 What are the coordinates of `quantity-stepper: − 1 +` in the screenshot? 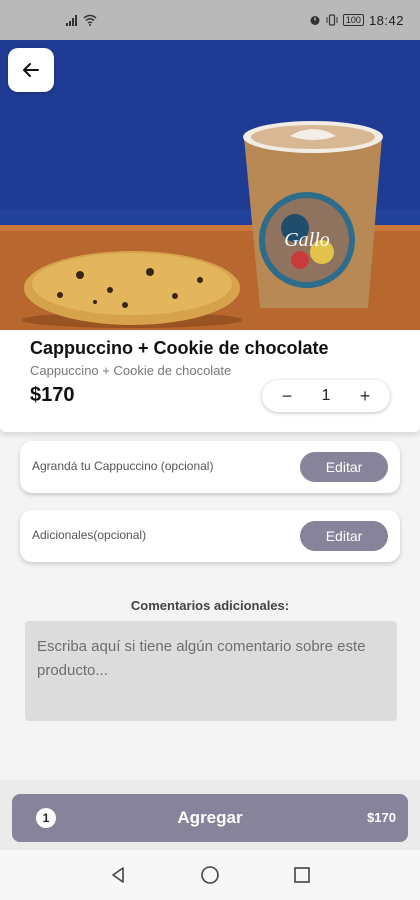 It's located at (326, 396).